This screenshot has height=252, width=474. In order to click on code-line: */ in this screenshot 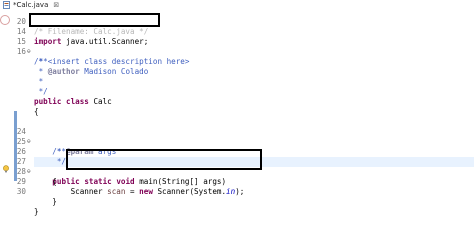, I will do `click(237, 86)`.